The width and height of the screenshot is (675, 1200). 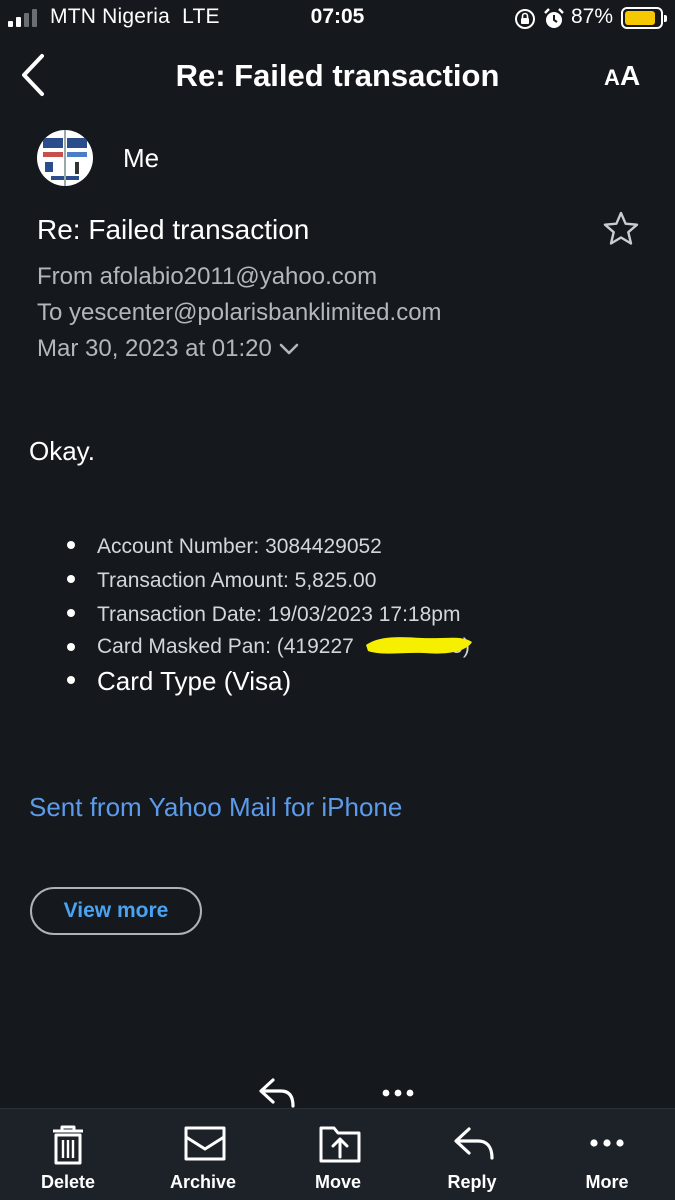 I want to click on delete-button: Delete, so click(x=68, y=1154).